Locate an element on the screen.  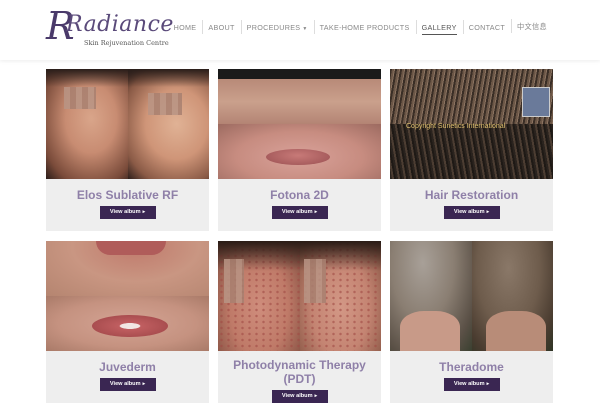
gallery-card-elos: Elos Sublative RF View album ▸ is located at coordinates (127, 150).